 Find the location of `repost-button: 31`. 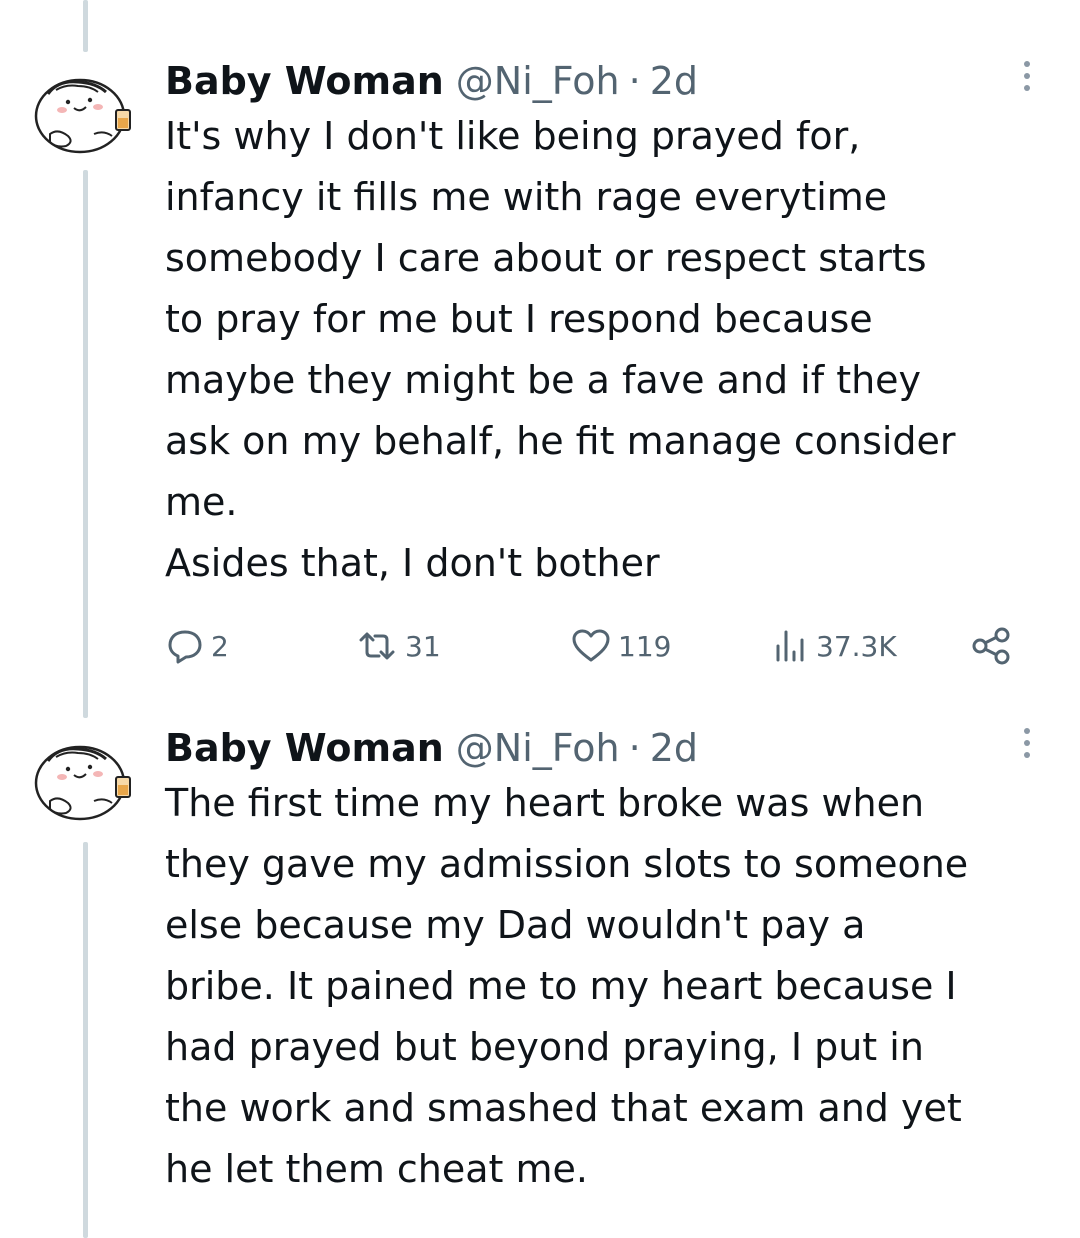

repost-button: 31 is located at coordinates (398, 646).